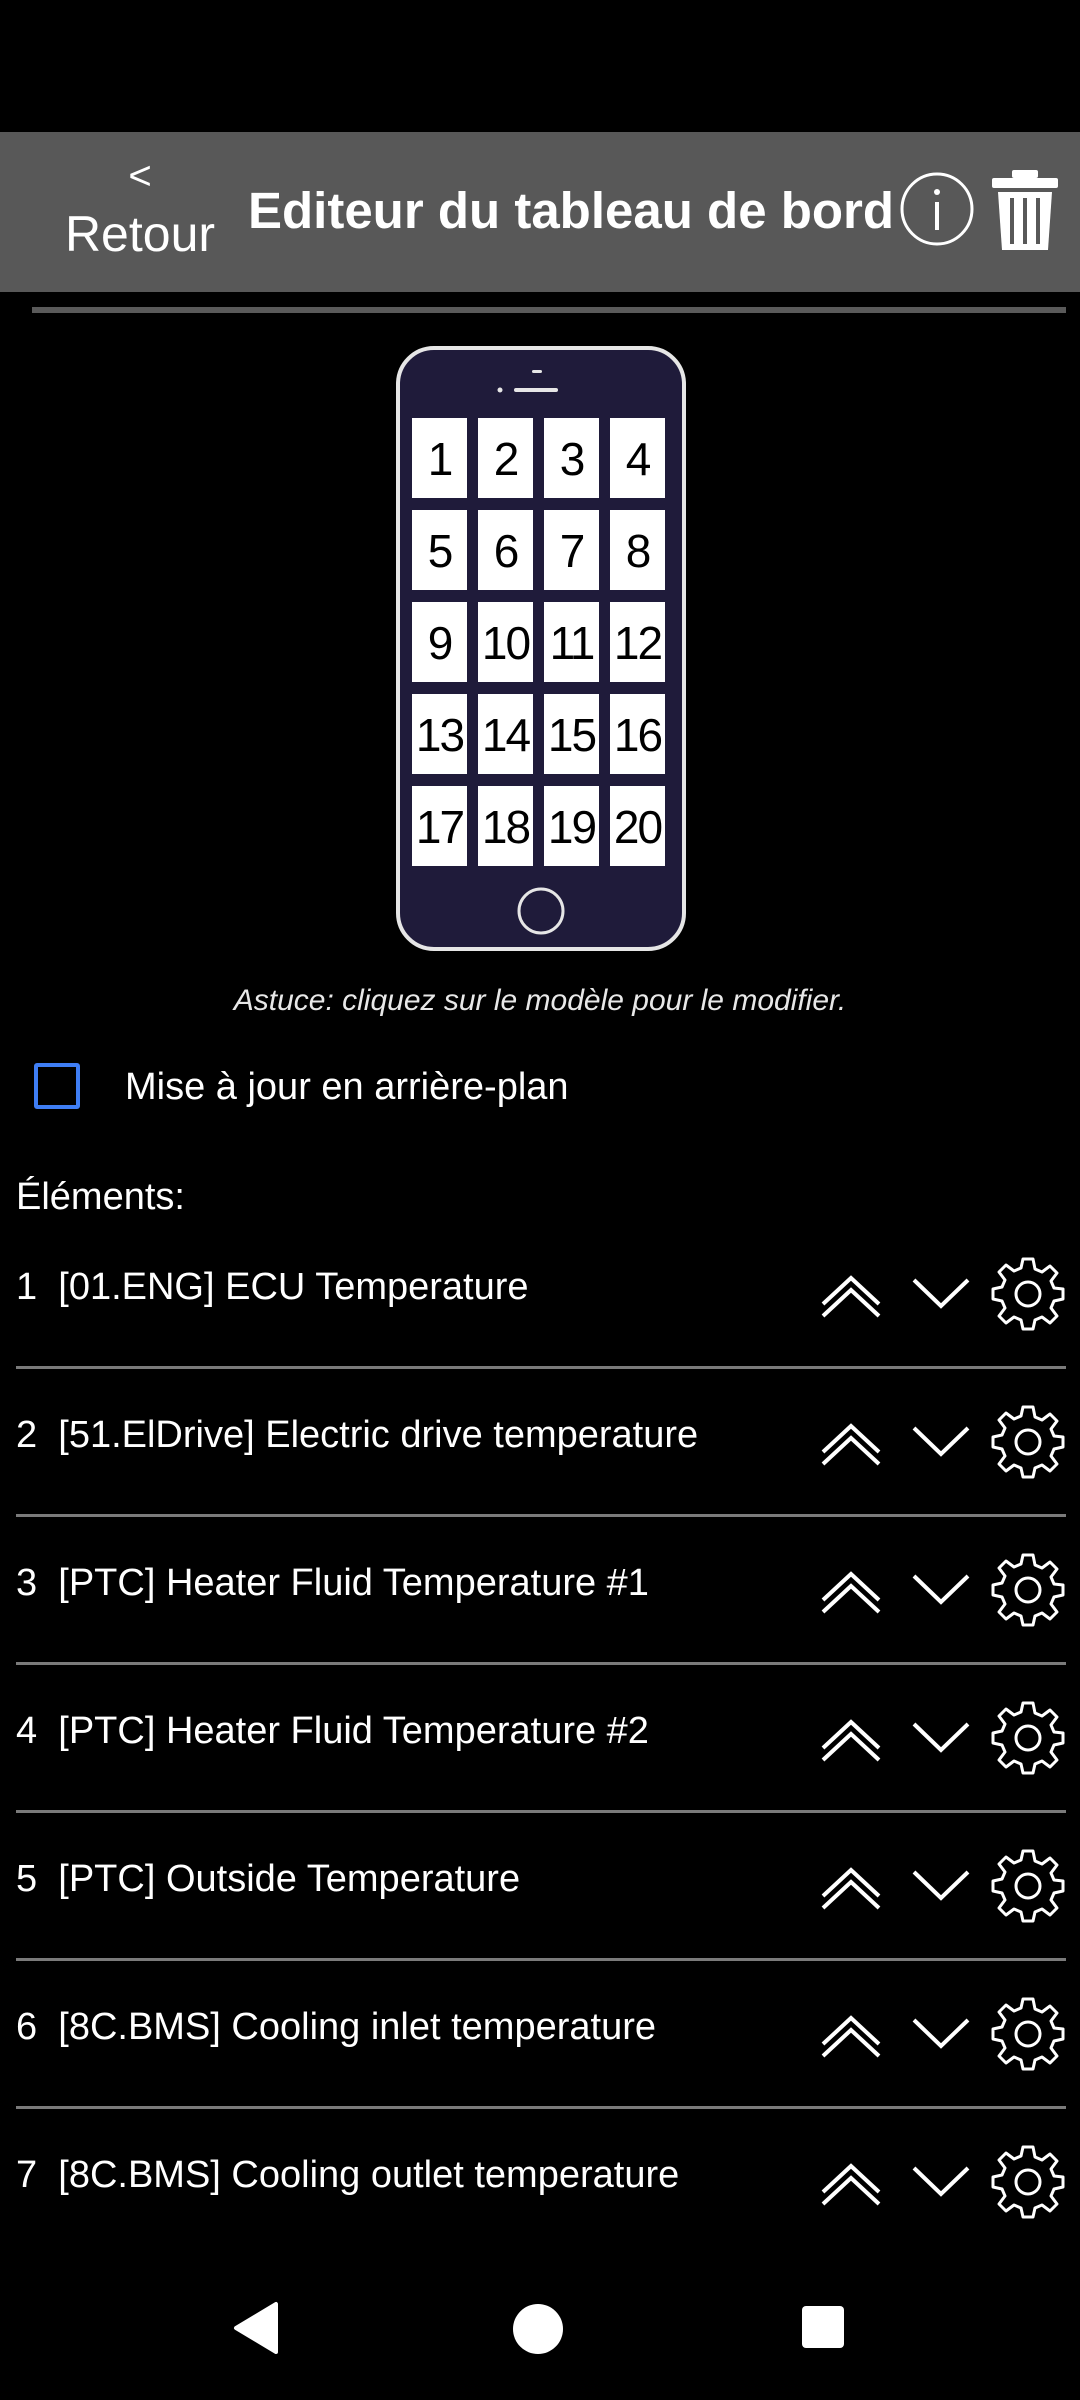 The image size is (1080, 2400). I want to click on item-number: 6, so click(27, 2027).